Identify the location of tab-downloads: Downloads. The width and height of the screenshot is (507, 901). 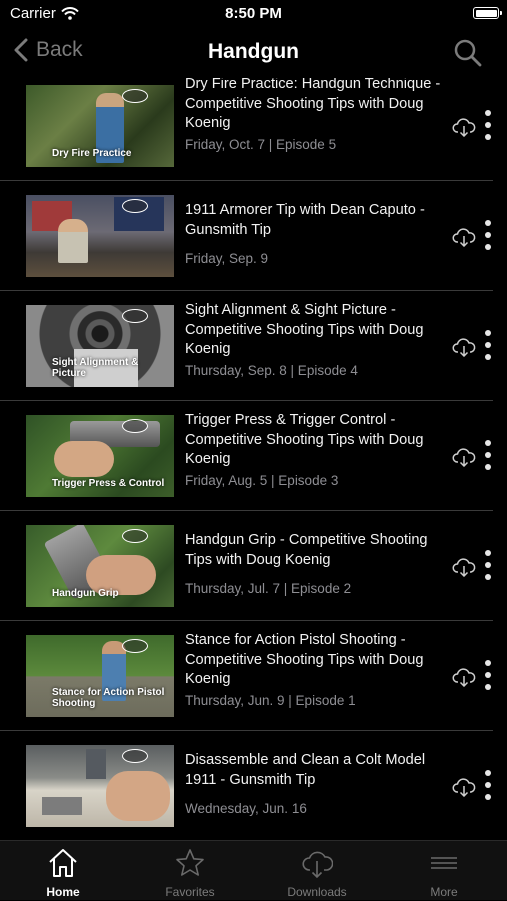
(317, 871).